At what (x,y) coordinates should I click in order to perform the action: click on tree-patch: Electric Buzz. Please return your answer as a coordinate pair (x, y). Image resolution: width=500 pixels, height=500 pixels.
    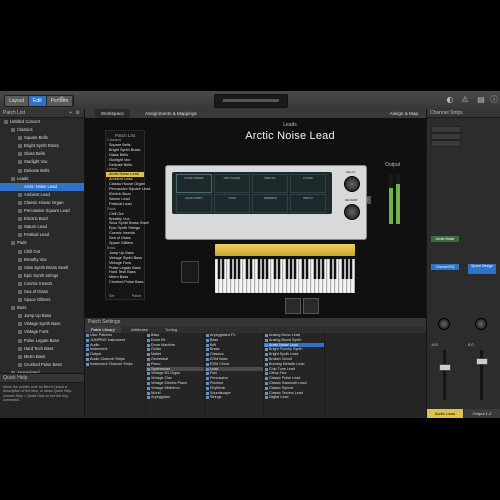
    Looking at the image, I should click on (42, 219).